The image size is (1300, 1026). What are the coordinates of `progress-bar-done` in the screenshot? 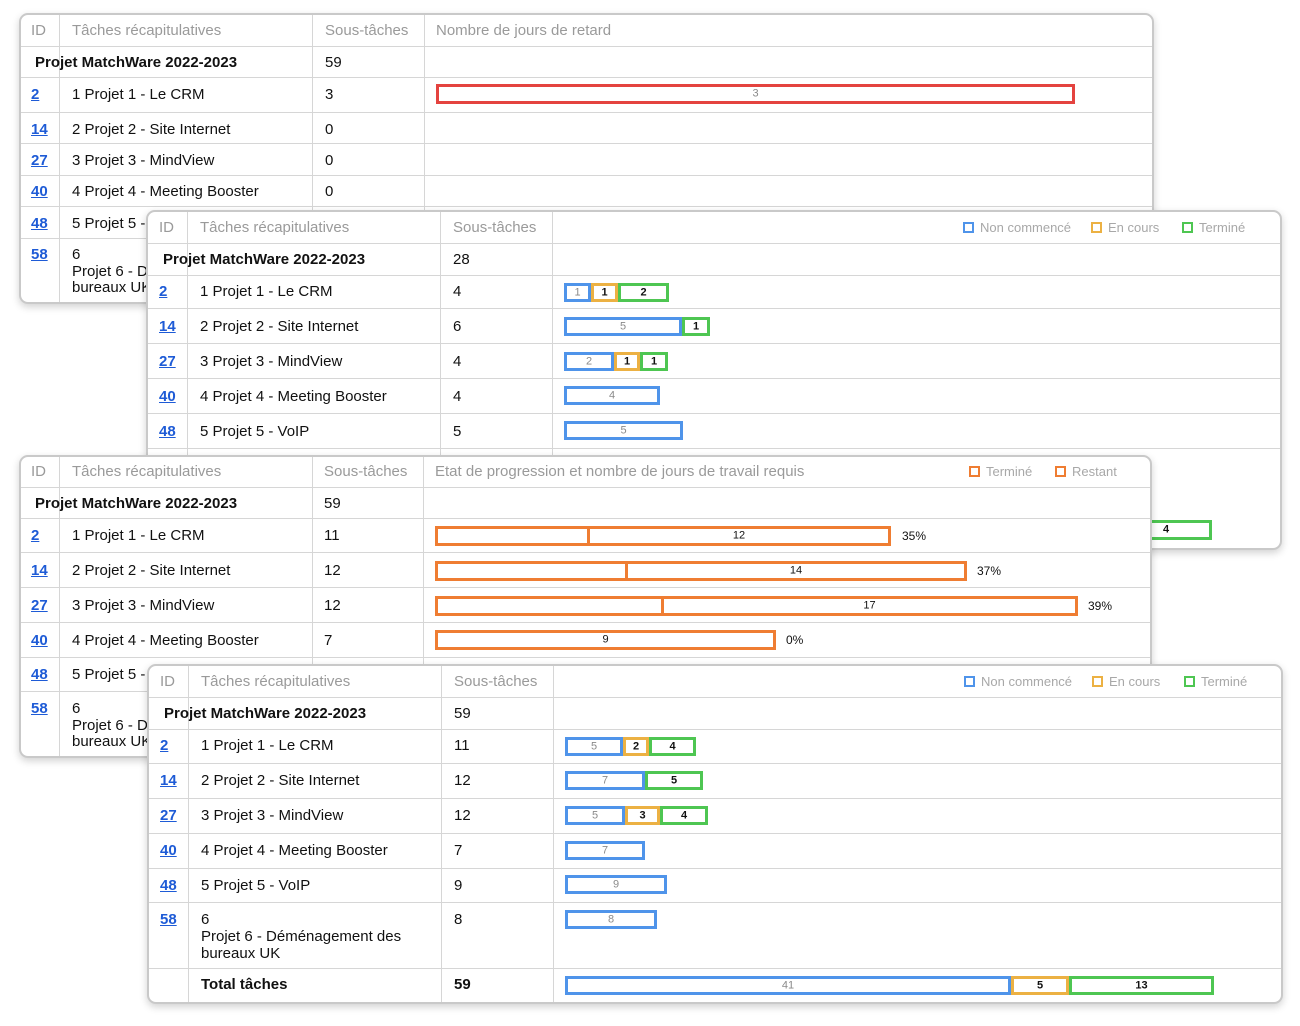 It's located at (512, 536).